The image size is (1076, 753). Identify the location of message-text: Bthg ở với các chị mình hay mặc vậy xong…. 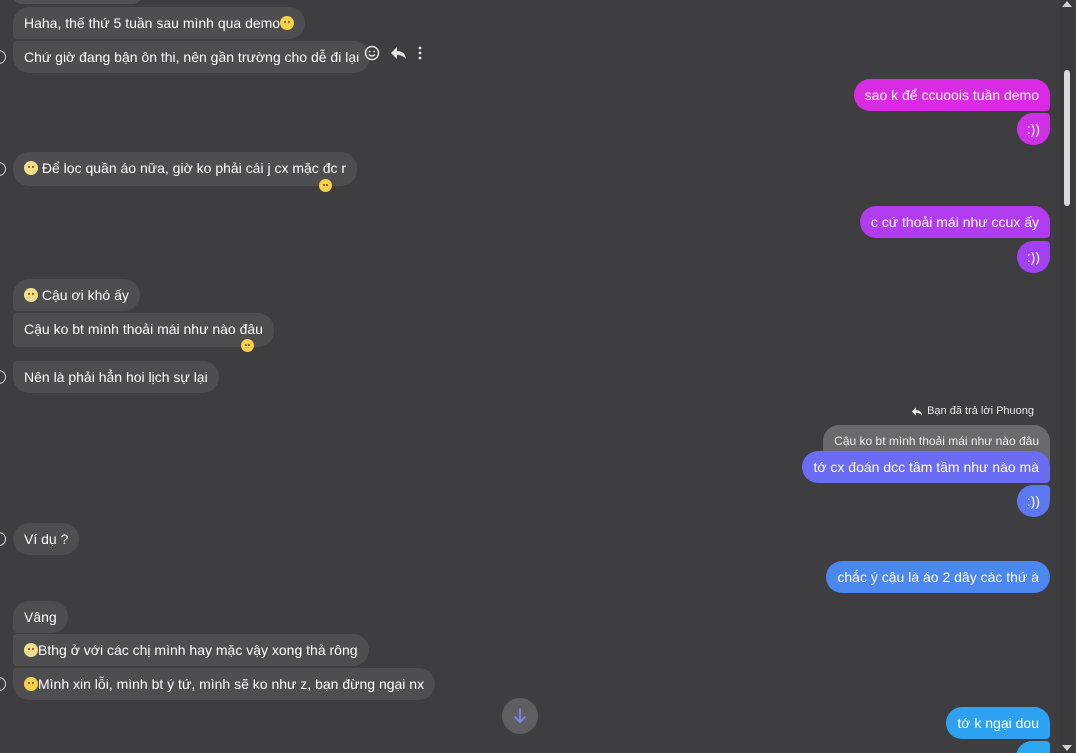
(198, 650).